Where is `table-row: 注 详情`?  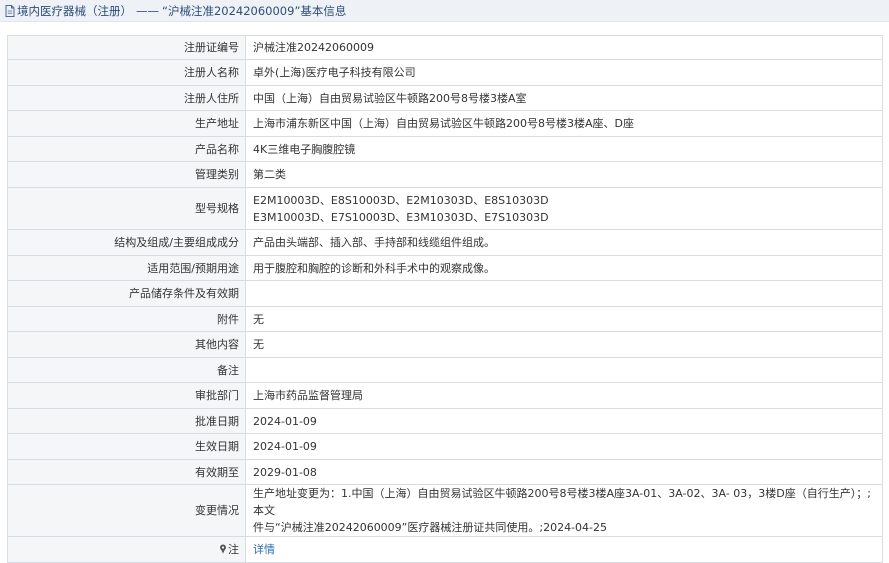 table-row: 注 详情 is located at coordinates (445, 549).